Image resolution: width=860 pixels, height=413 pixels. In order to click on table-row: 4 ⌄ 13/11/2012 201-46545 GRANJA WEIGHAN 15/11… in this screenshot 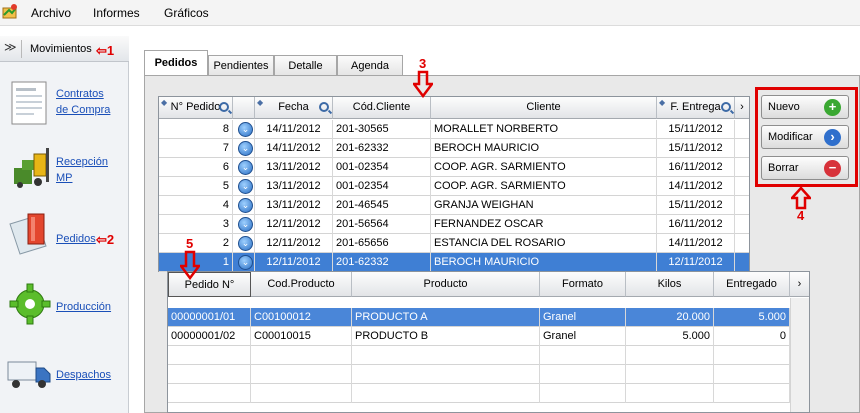, I will do `click(454, 205)`.